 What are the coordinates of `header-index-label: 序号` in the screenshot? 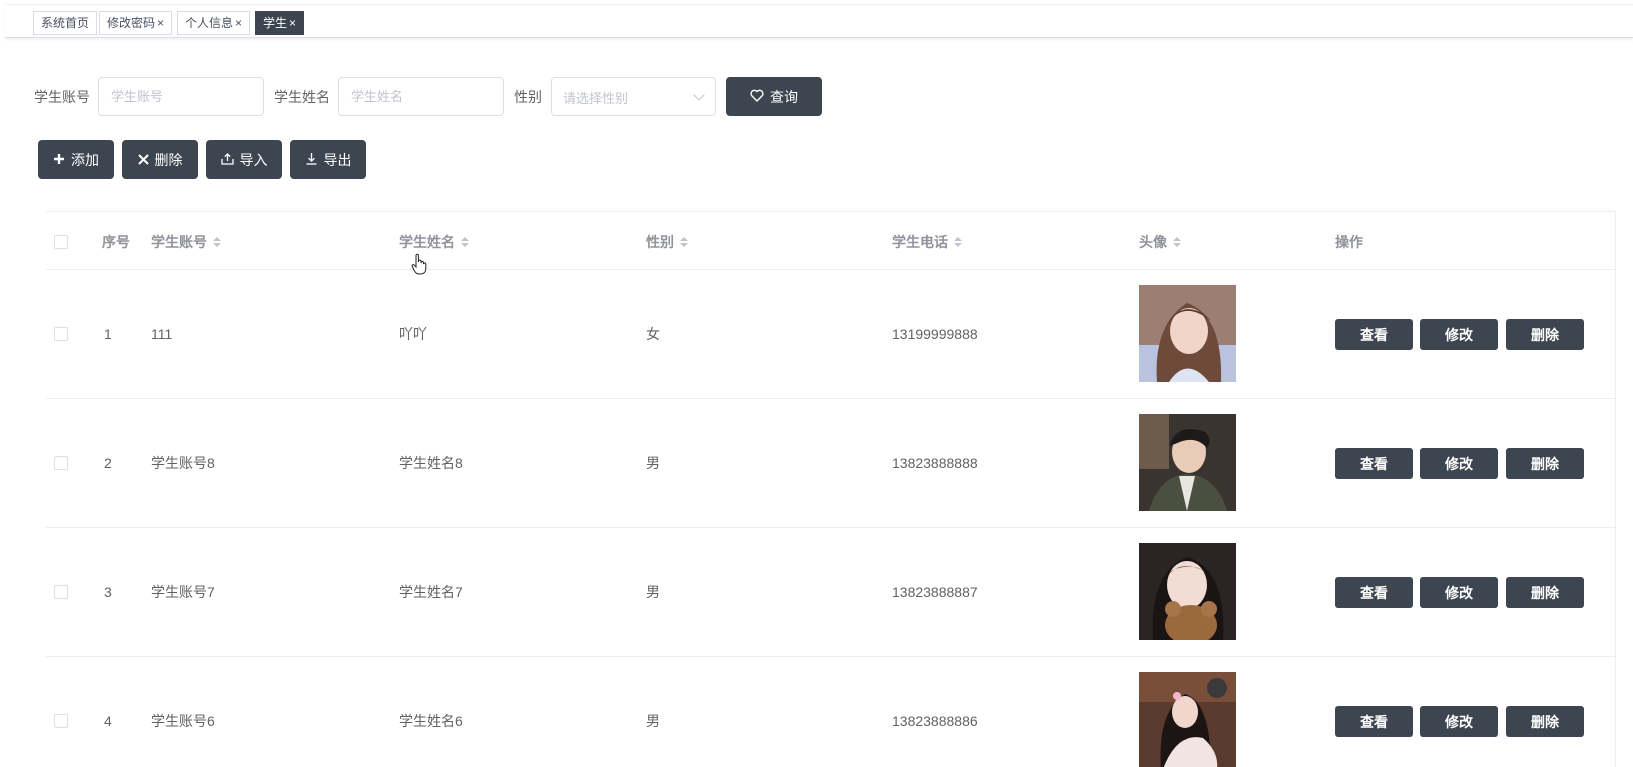 It's located at (116, 242).